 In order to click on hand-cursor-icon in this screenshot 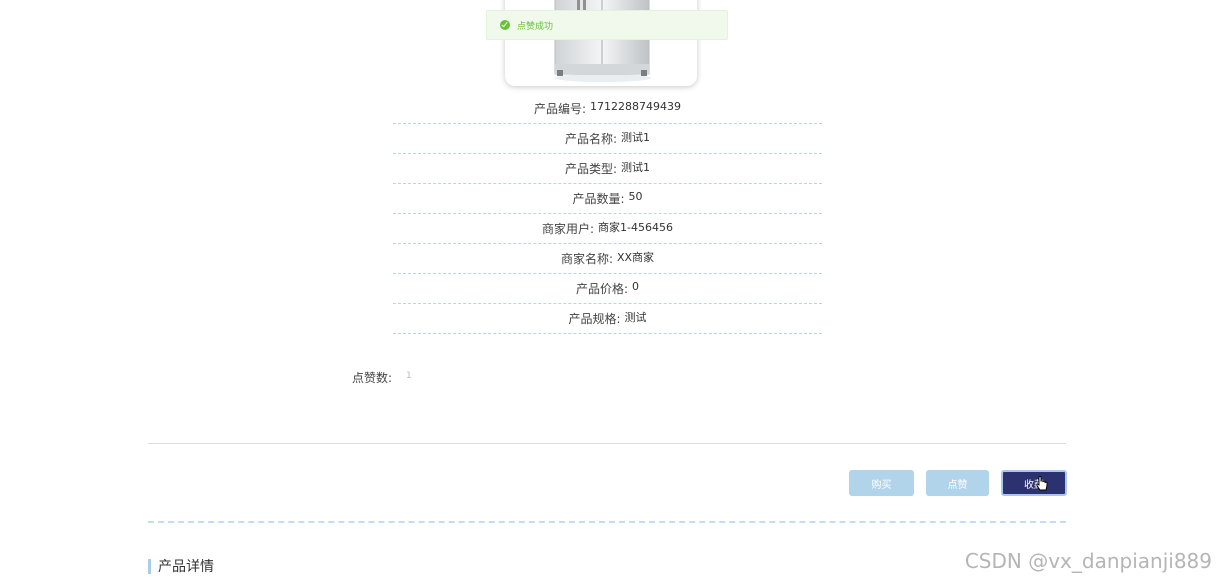, I will do `click(1042, 483)`.